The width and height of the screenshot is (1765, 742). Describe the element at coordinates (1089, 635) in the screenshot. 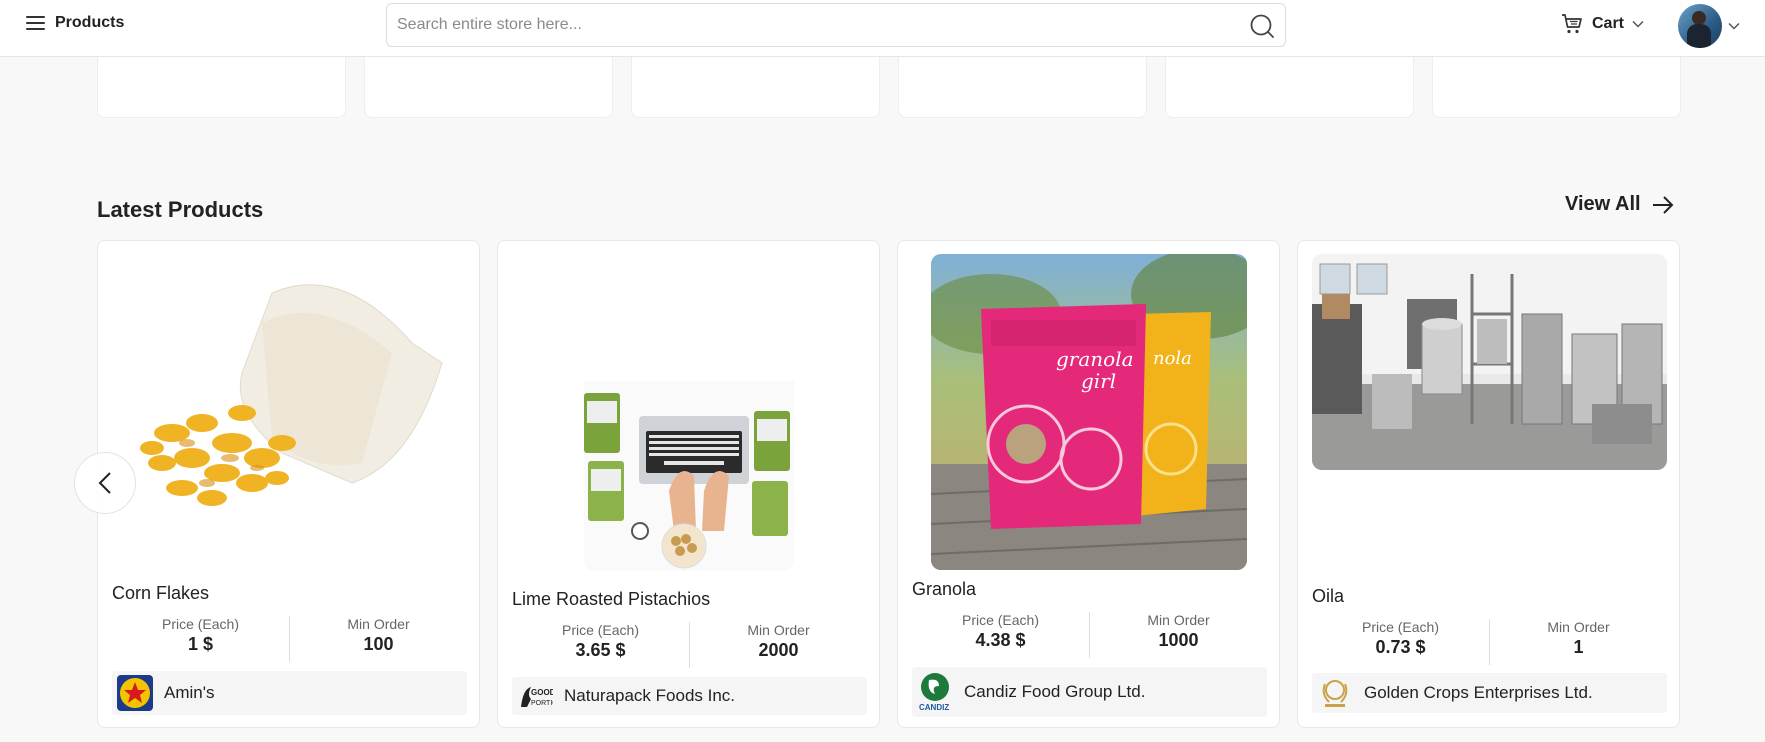

I see `product-stats: Price (Each) 4.38 $ Min Order 1000` at that location.